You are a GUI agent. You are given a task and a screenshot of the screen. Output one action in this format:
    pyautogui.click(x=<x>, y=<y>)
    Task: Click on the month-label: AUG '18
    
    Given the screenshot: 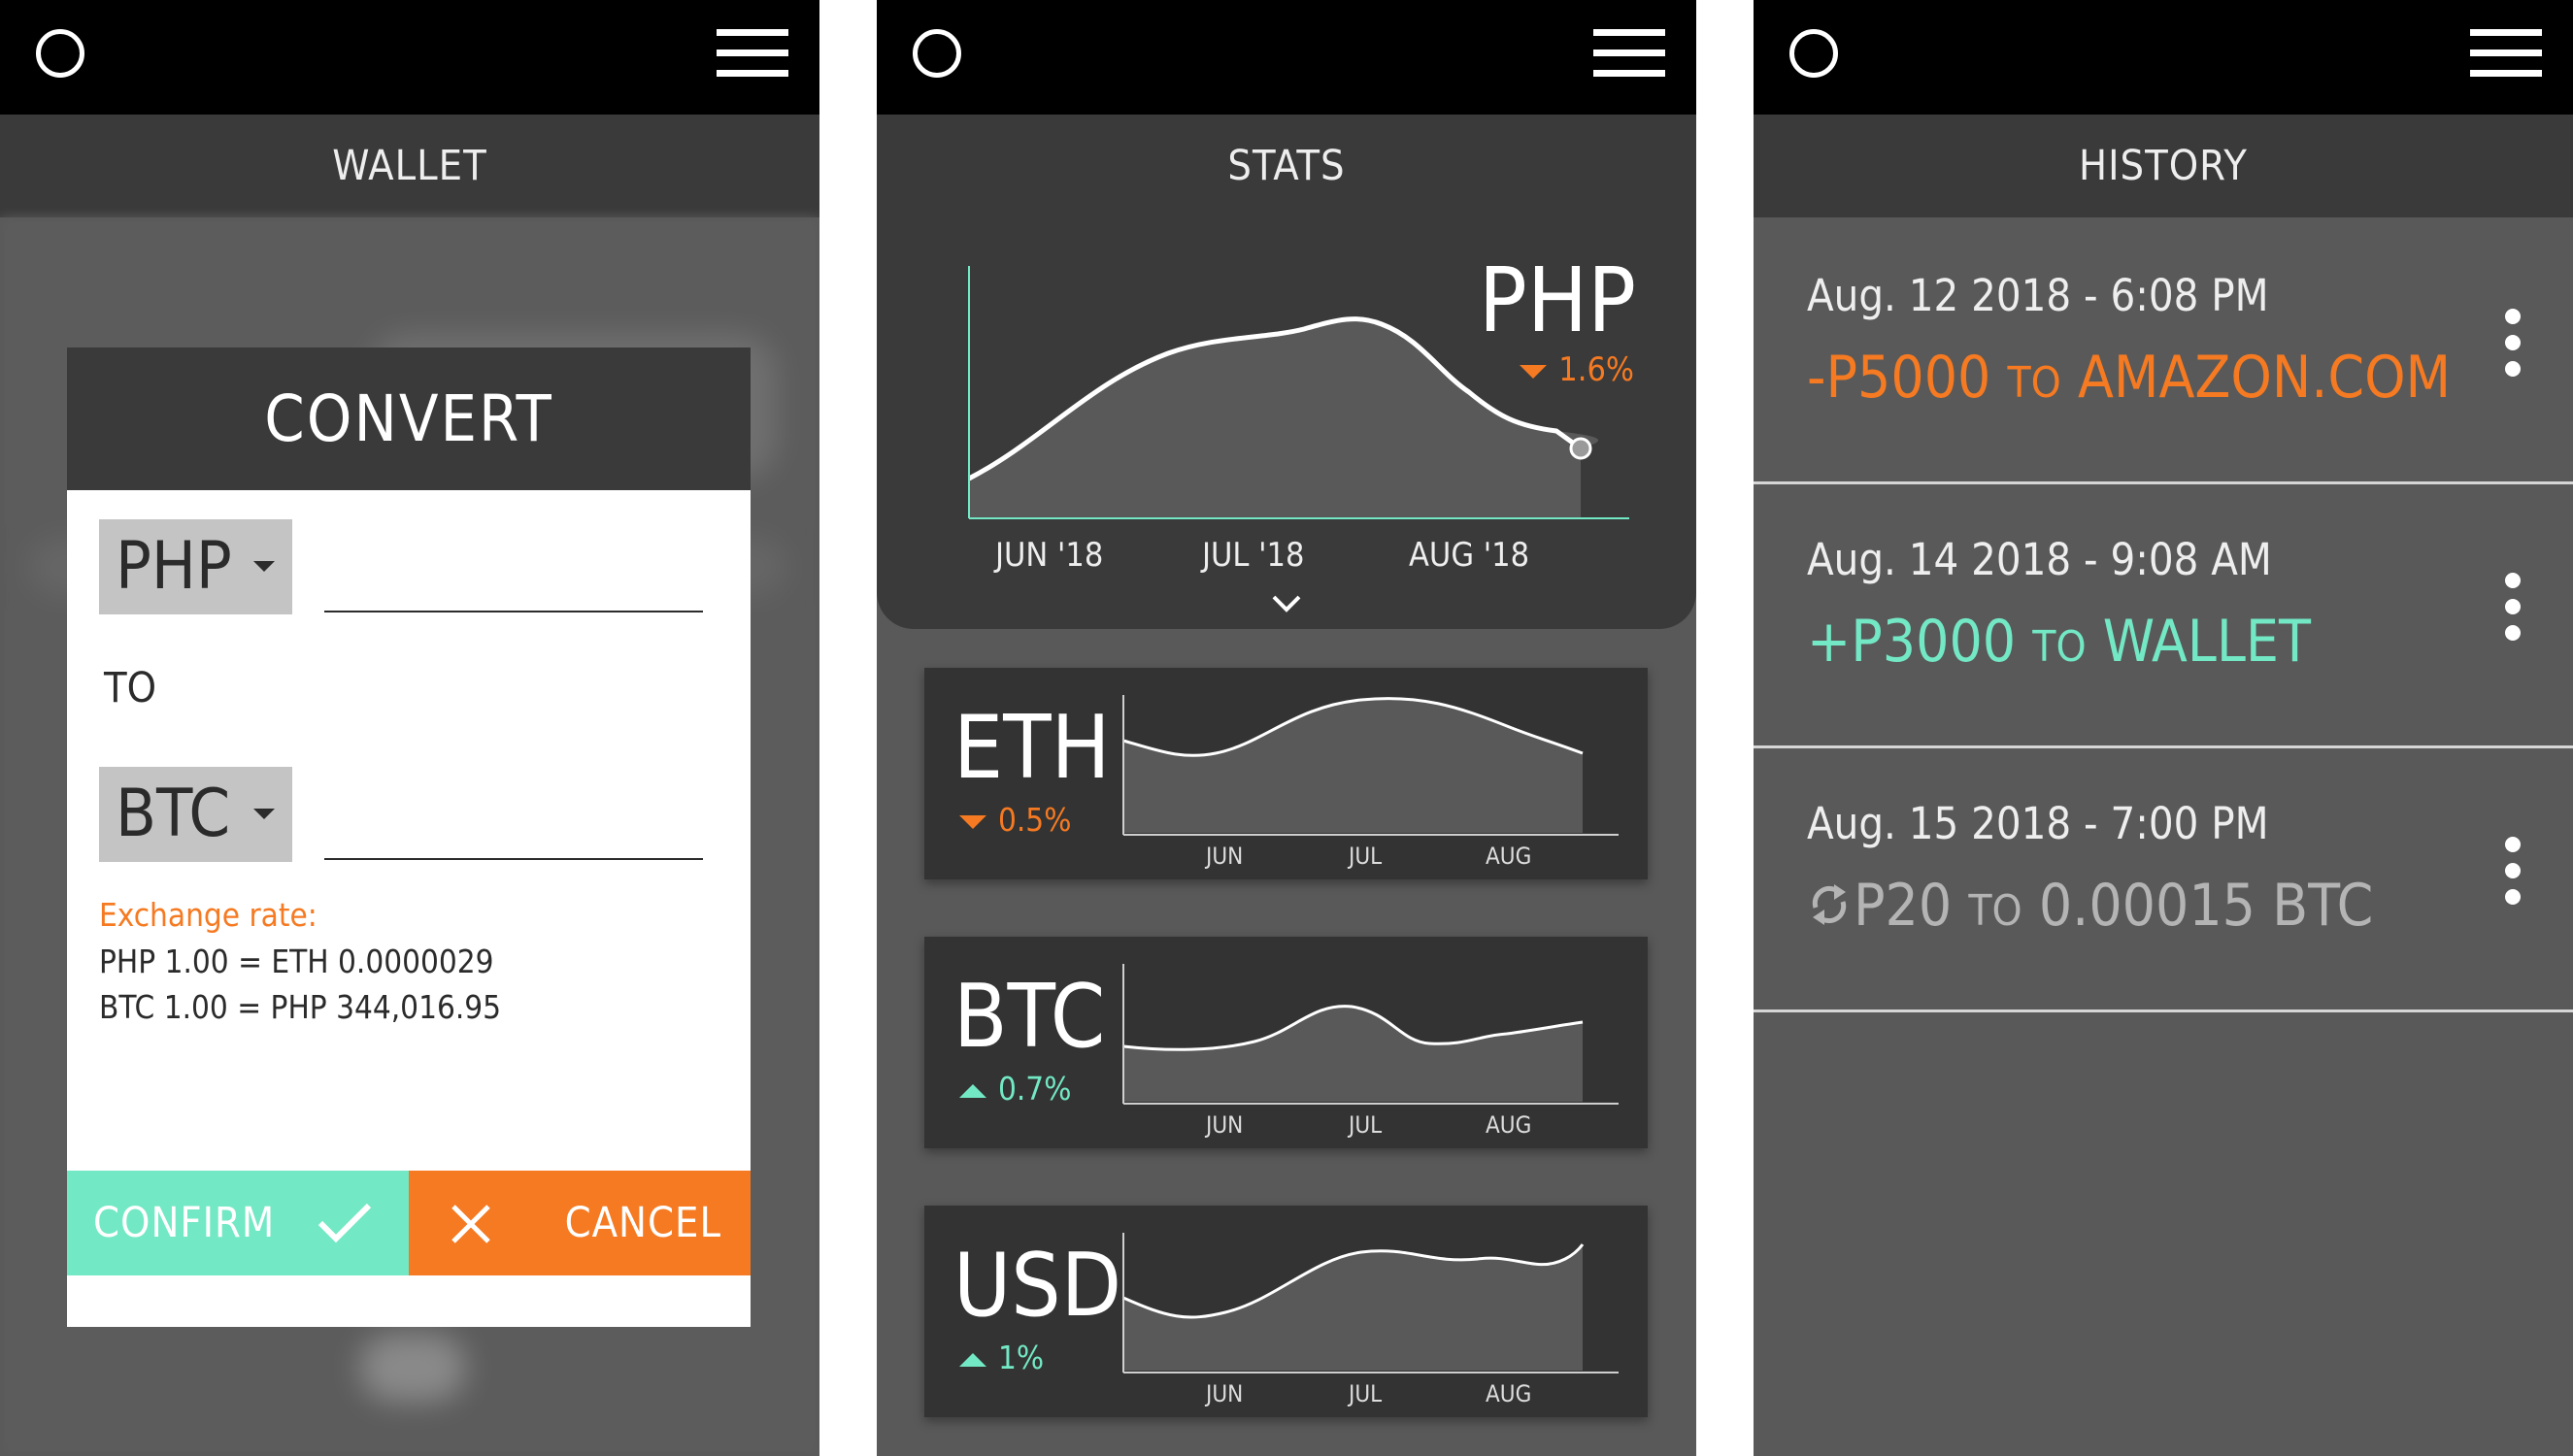 What is the action you would take?
    pyautogui.click(x=1469, y=555)
    